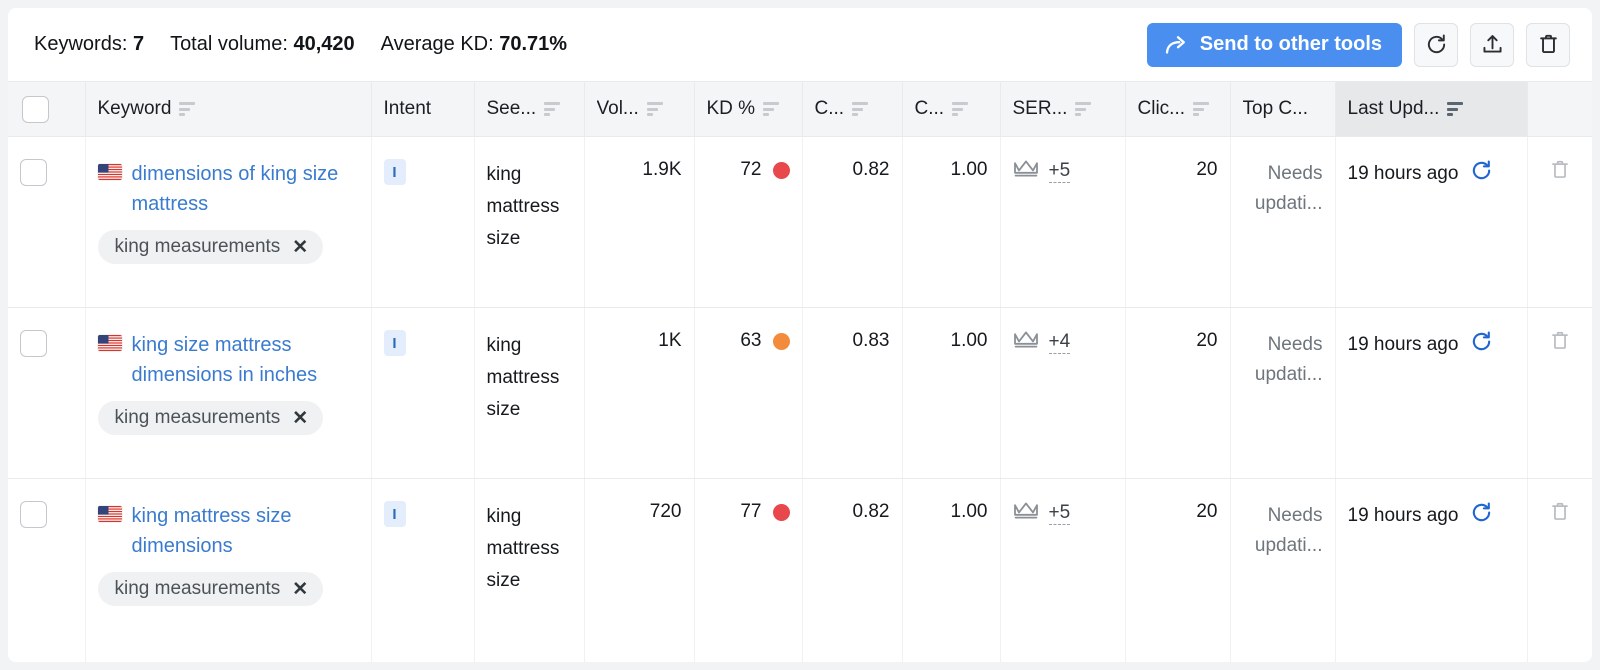  What do you see at coordinates (228, 109) in the screenshot?
I see `column-header-keyword: Keyword` at bounding box center [228, 109].